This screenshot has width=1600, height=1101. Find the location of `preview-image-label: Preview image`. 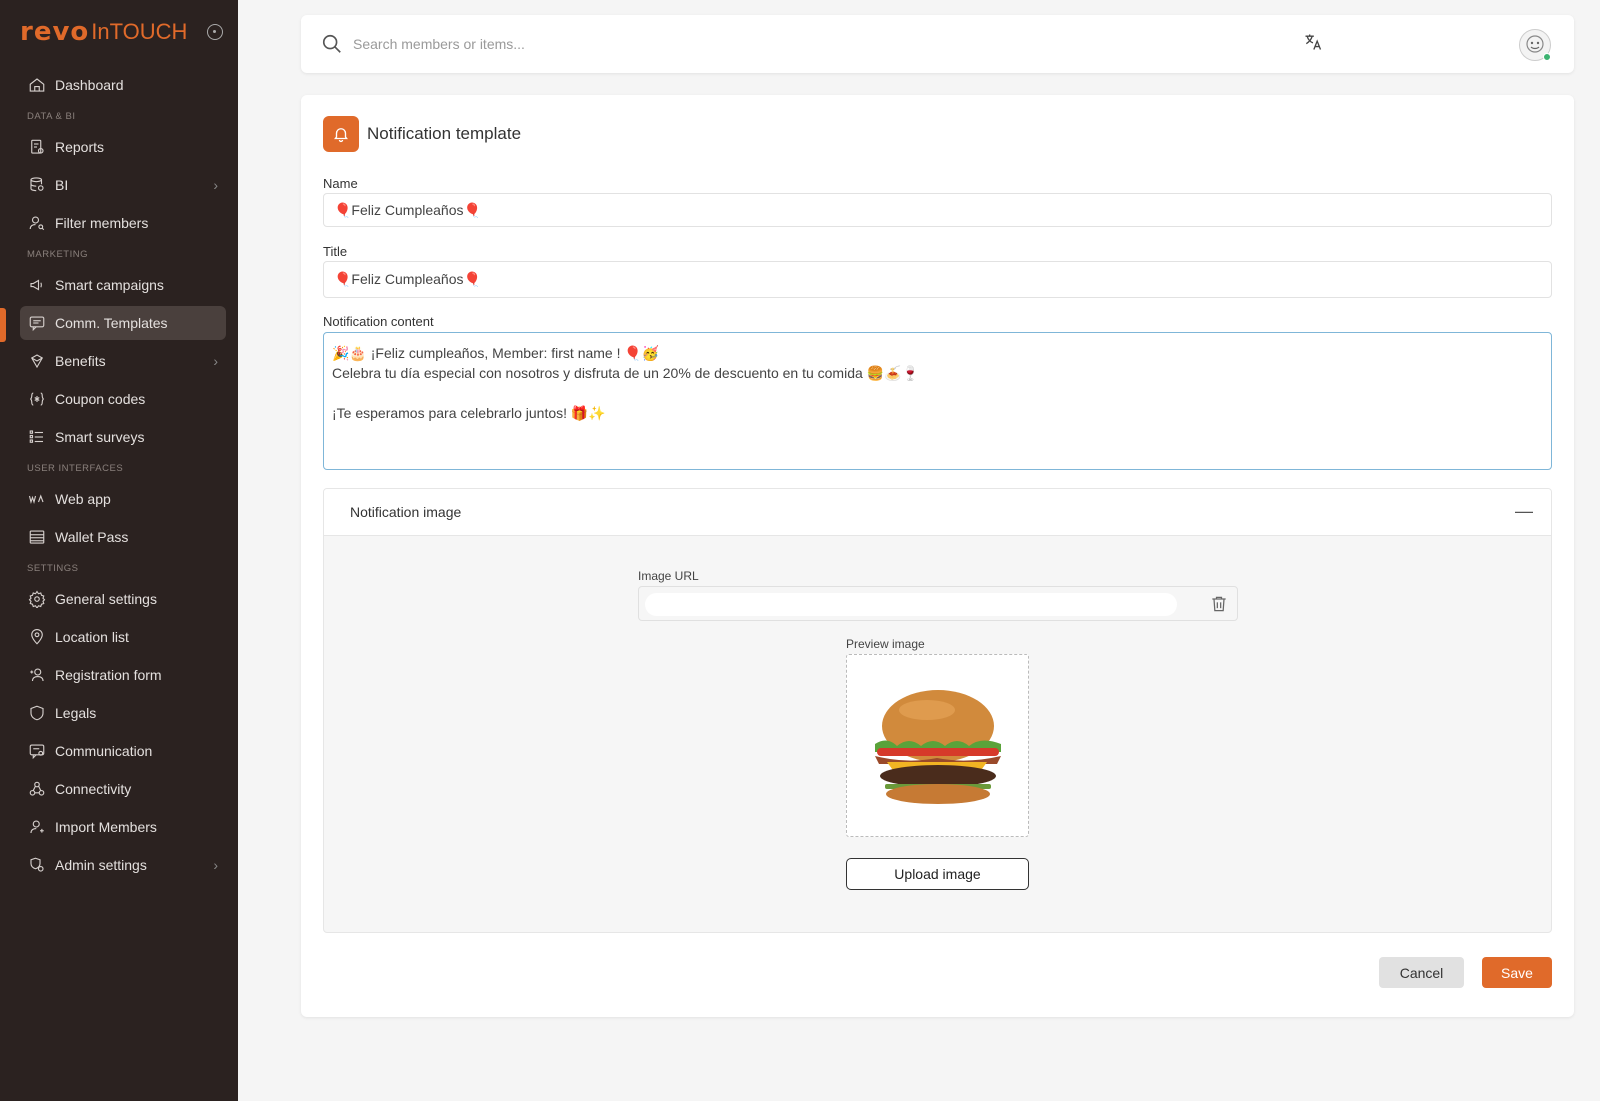

preview-image-label: Preview image is located at coordinates (885, 644).